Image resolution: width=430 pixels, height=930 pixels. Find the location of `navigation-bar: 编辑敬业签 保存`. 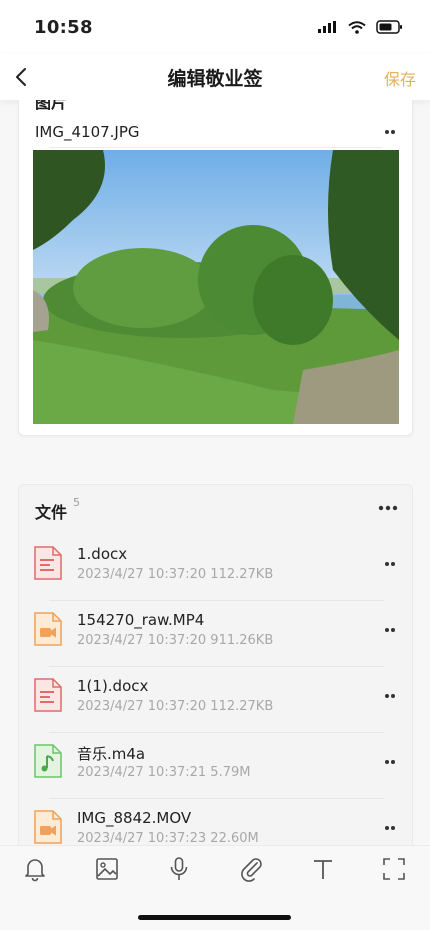

navigation-bar: 编辑敬业签 保存 is located at coordinates (215, 77).